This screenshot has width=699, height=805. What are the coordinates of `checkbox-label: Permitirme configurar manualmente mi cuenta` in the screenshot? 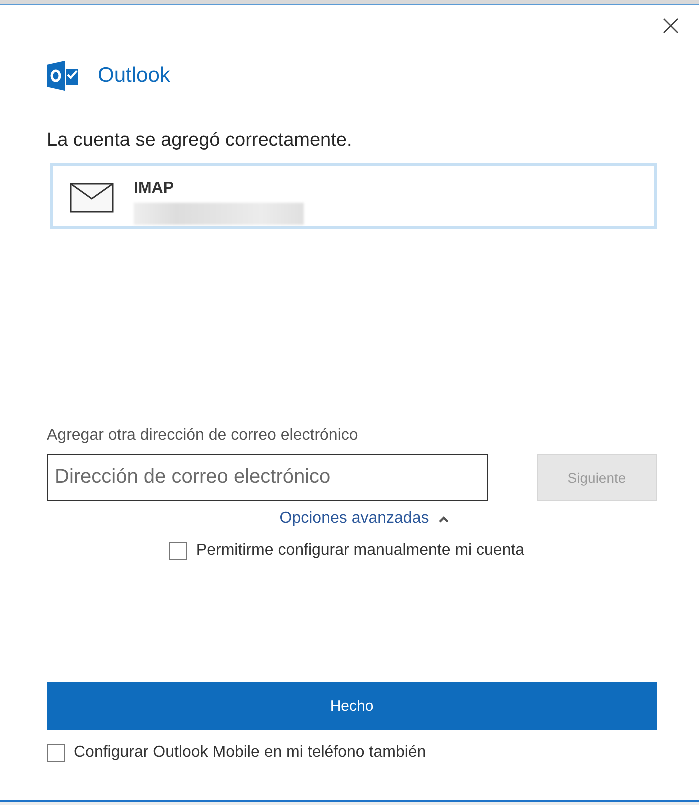 It's located at (360, 551).